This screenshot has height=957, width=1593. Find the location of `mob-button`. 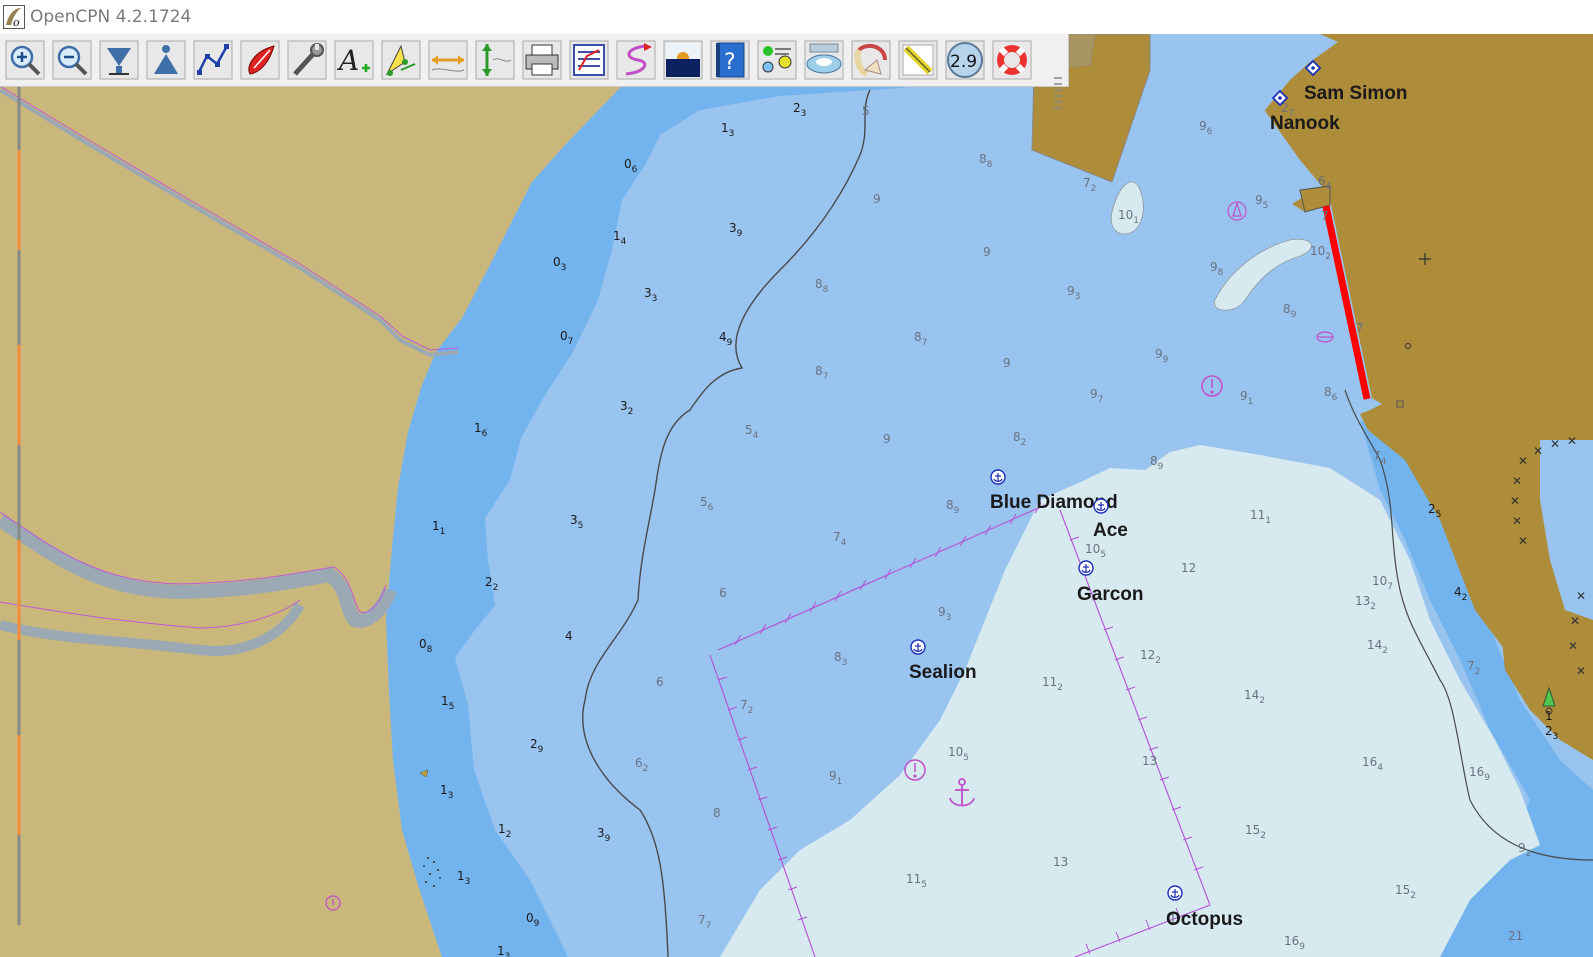

mob-button is located at coordinates (1012, 60).